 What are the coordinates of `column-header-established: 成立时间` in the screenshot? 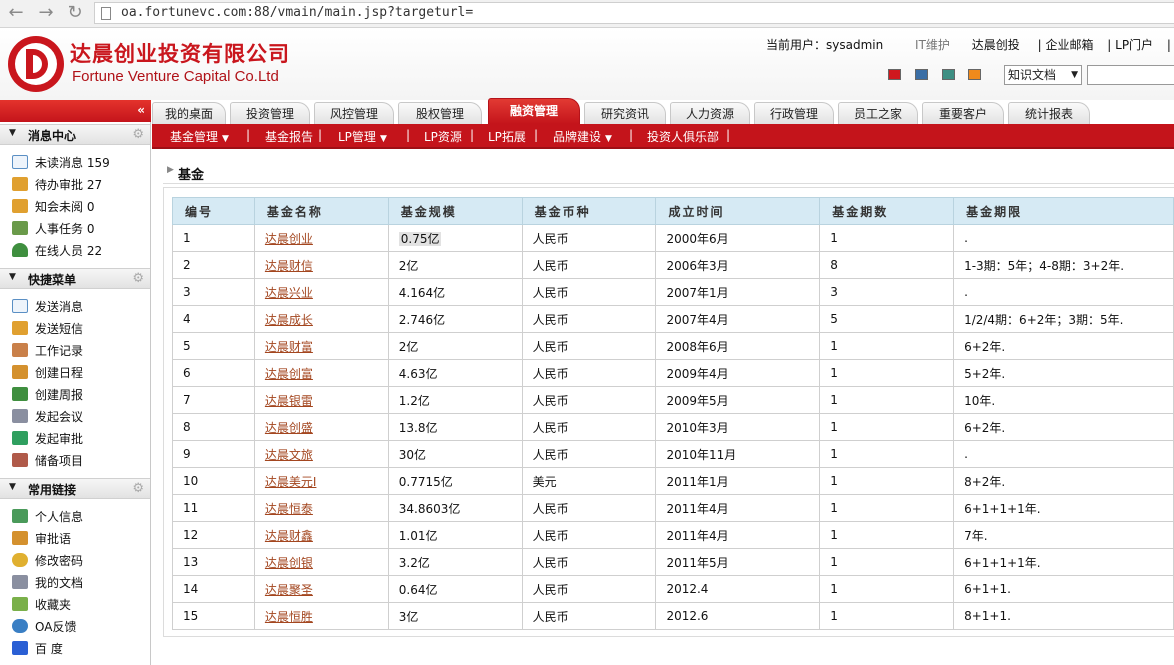 It's located at (738, 211).